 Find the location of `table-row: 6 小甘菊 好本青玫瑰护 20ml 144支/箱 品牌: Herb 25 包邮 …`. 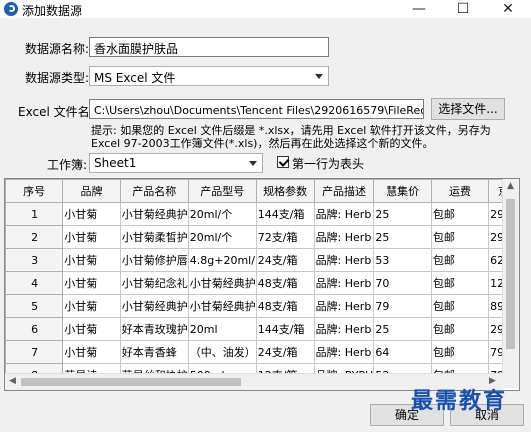

table-row: 6 小甘菊 好本青玫瑰护 20ml 144支/箱 品牌: Herb 25 包邮 … is located at coordinates (262, 329).